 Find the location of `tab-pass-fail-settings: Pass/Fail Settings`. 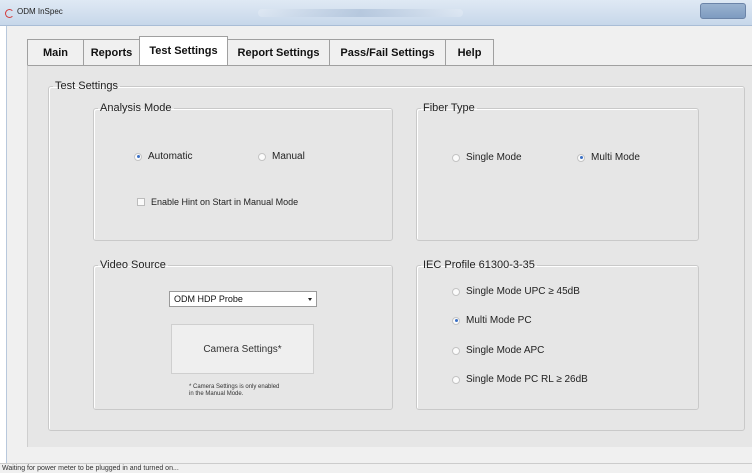

tab-pass-fail-settings: Pass/Fail Settings is located at coordinates (387, 52).